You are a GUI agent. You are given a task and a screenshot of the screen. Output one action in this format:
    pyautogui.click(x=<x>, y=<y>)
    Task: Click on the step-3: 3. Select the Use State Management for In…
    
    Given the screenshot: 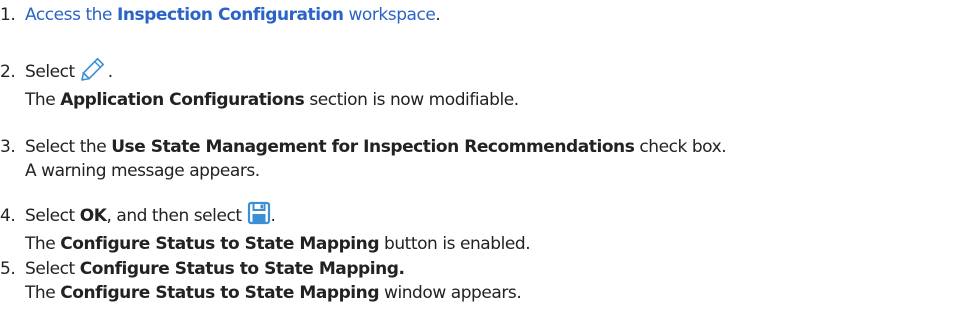 What is the action you would take?
    pyautogui.click(x=363, y=159)
    